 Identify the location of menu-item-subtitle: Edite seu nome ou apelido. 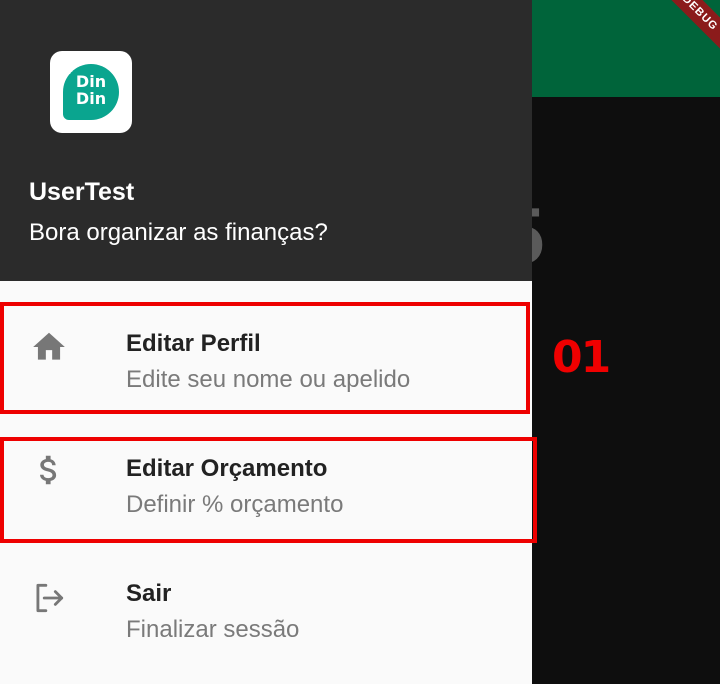
(268, 379).